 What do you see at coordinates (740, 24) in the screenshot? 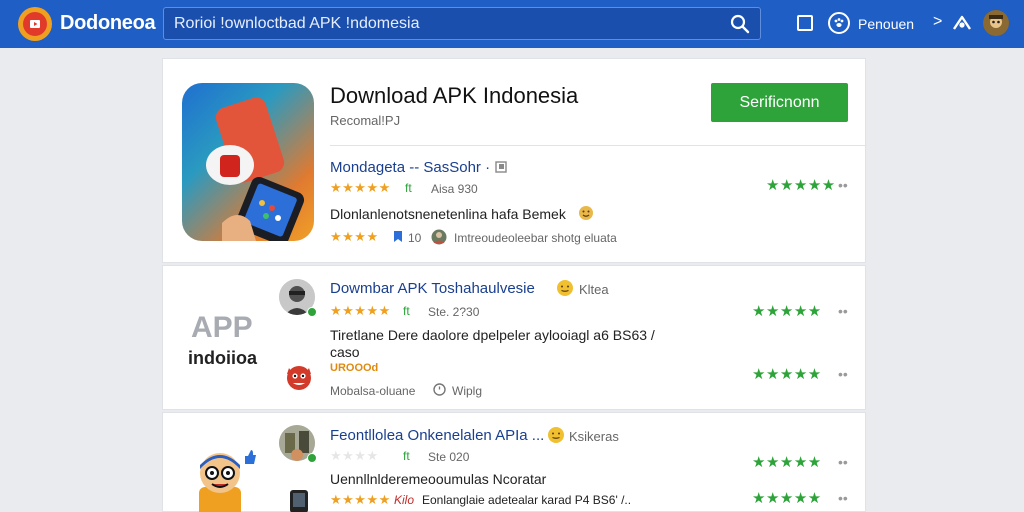
I see `search-icon` at bounding box center [740, 24].